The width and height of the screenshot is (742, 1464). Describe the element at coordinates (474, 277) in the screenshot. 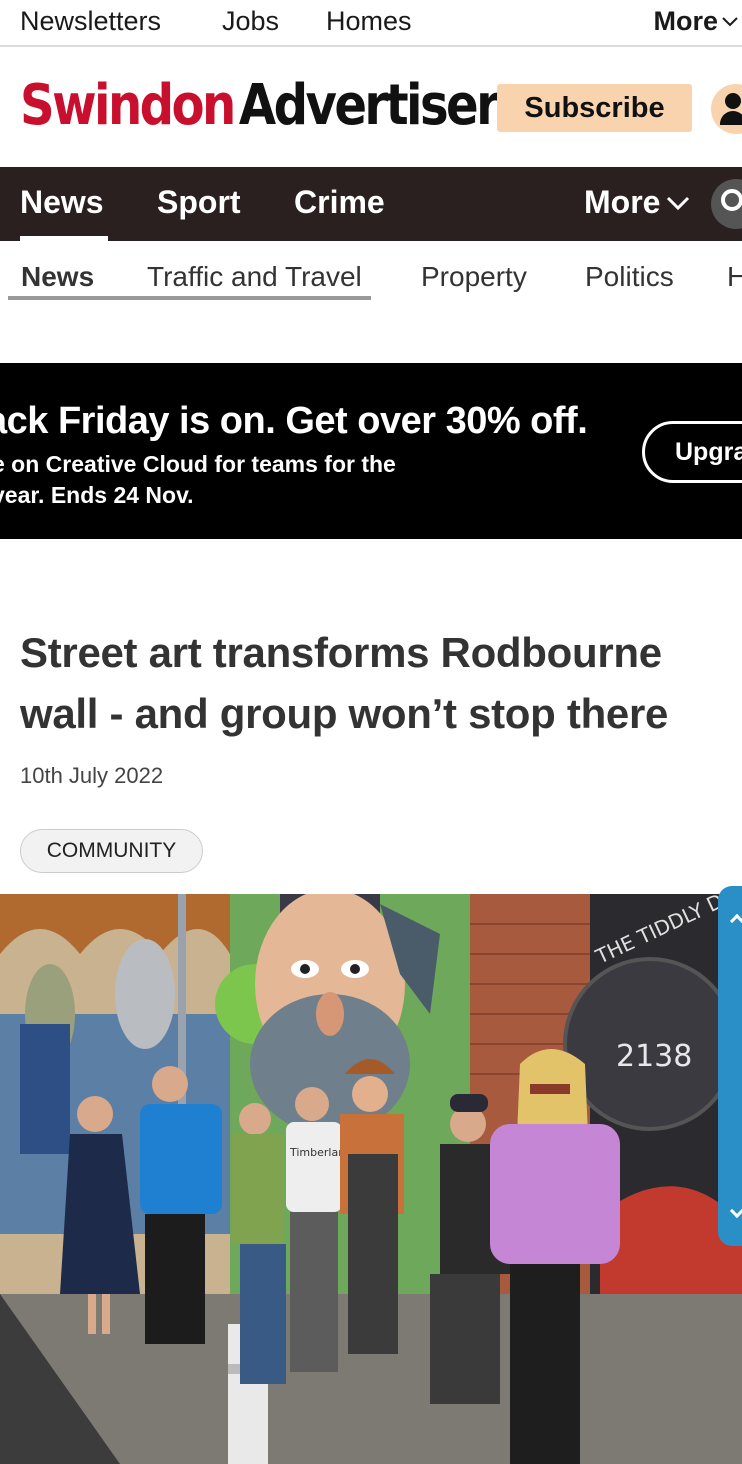

I see `sub-nav-item-property: Property` at that location.